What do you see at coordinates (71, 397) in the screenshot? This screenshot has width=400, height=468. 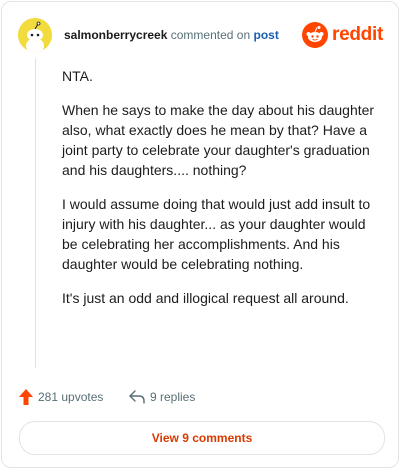 I see `upvote-count: 281 upvotes` at bounding box center [71, 397].